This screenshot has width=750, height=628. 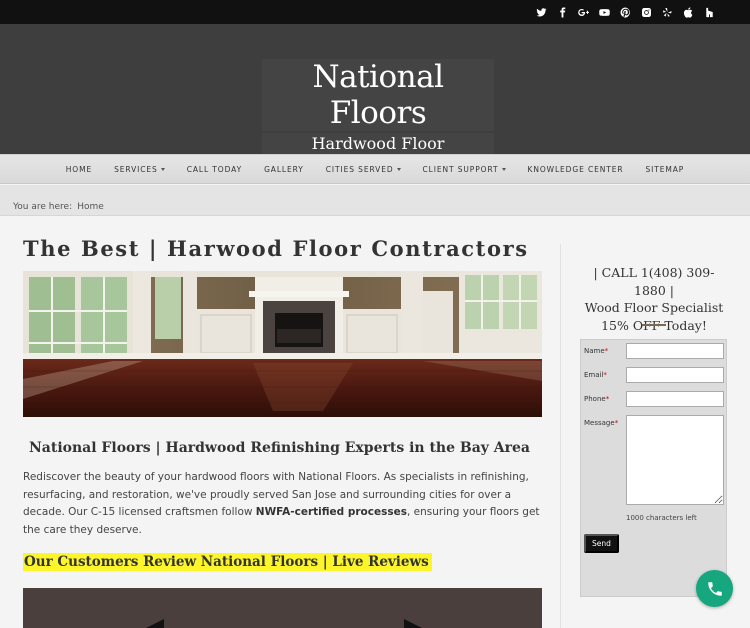 I want to click on sidebar-divider, so click(x=654, y=325).